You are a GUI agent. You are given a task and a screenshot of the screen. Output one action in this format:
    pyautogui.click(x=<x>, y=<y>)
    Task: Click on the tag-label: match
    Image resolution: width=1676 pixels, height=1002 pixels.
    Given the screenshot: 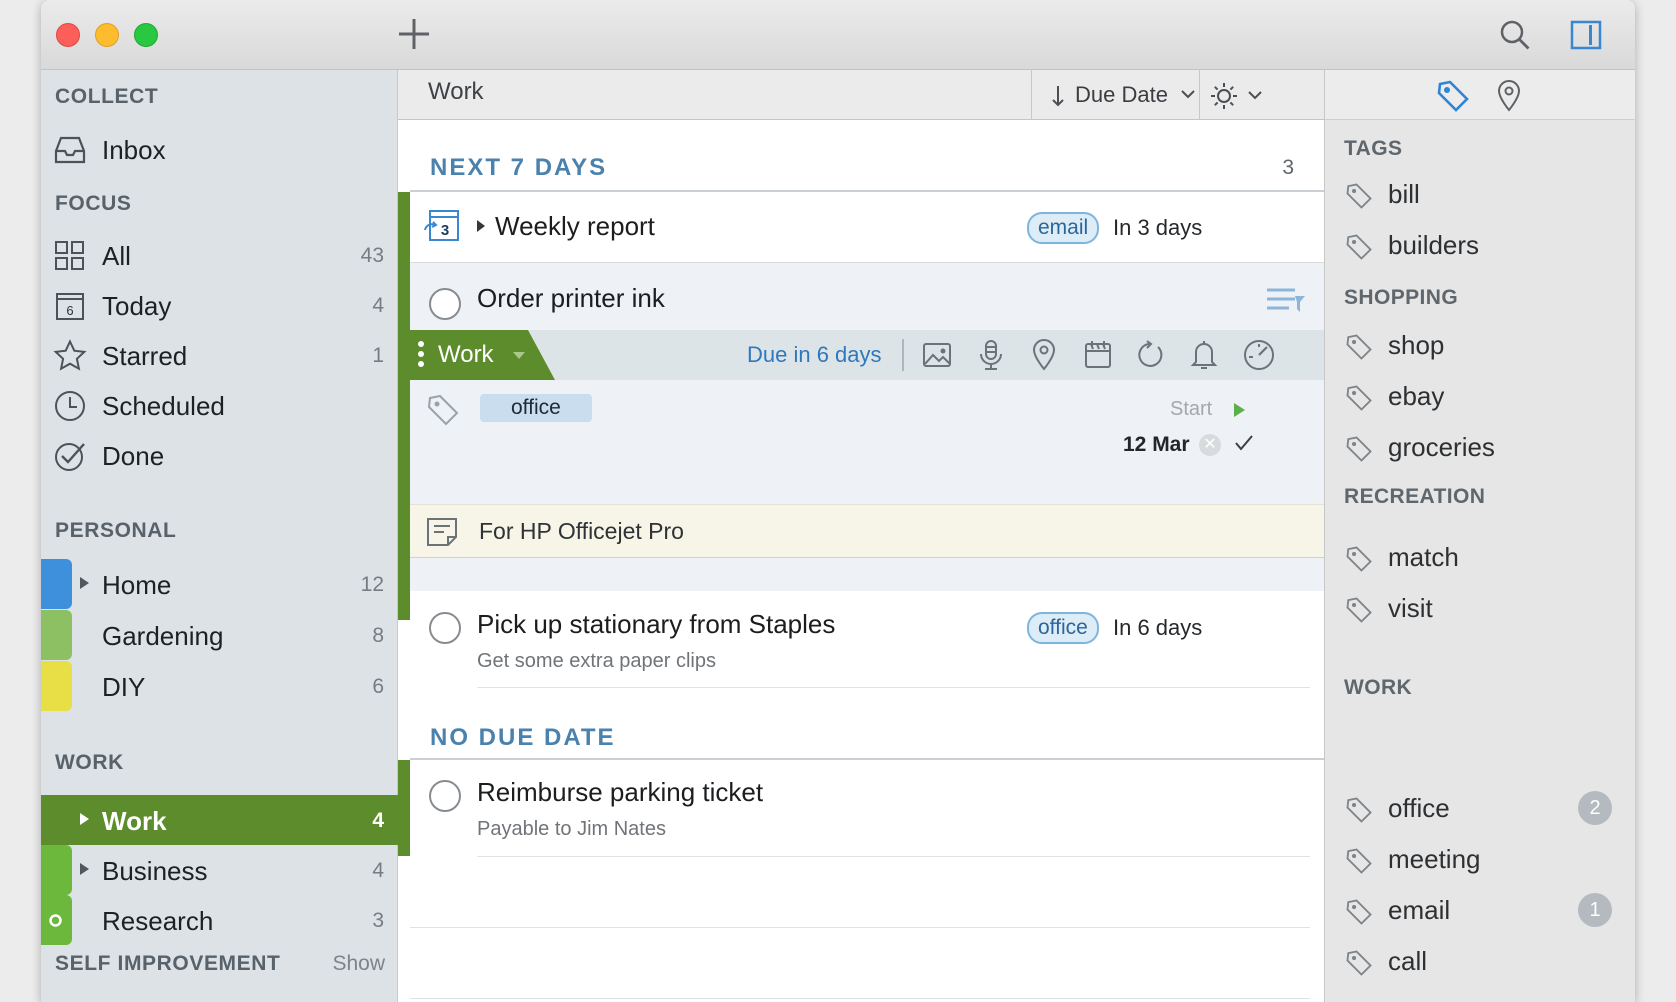 What is the action you would take?
    pyautogui.click(x=1423, y=557)
    